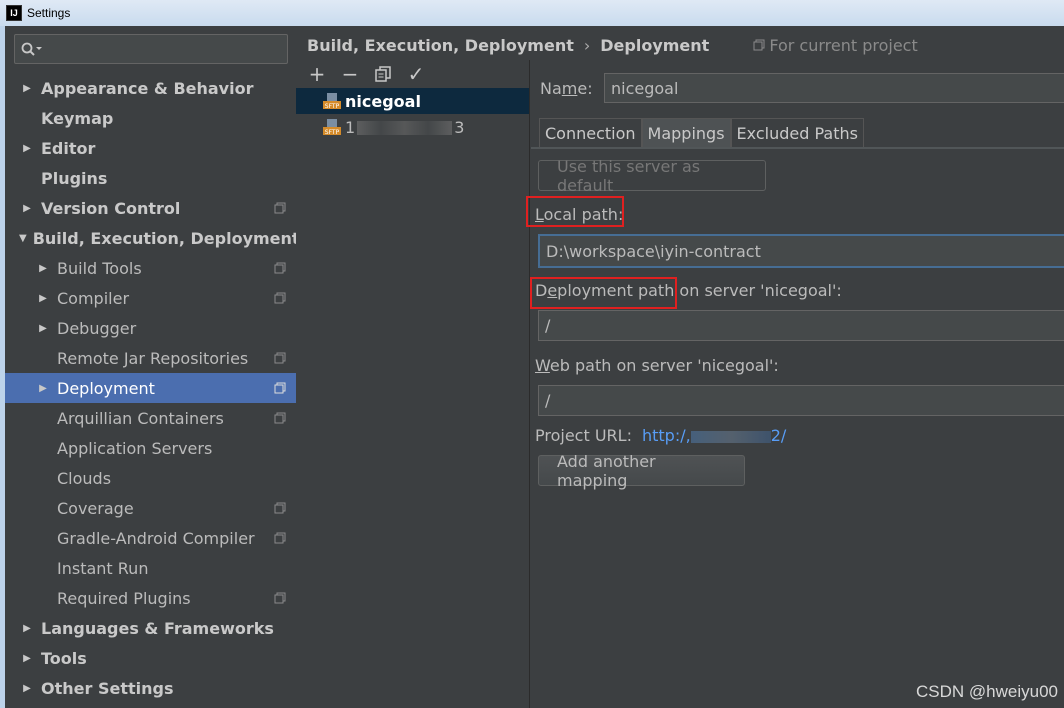  Describe the element at coordinates (603, 293) in the screenshot. I see `deployment-path-highlight` at that location.